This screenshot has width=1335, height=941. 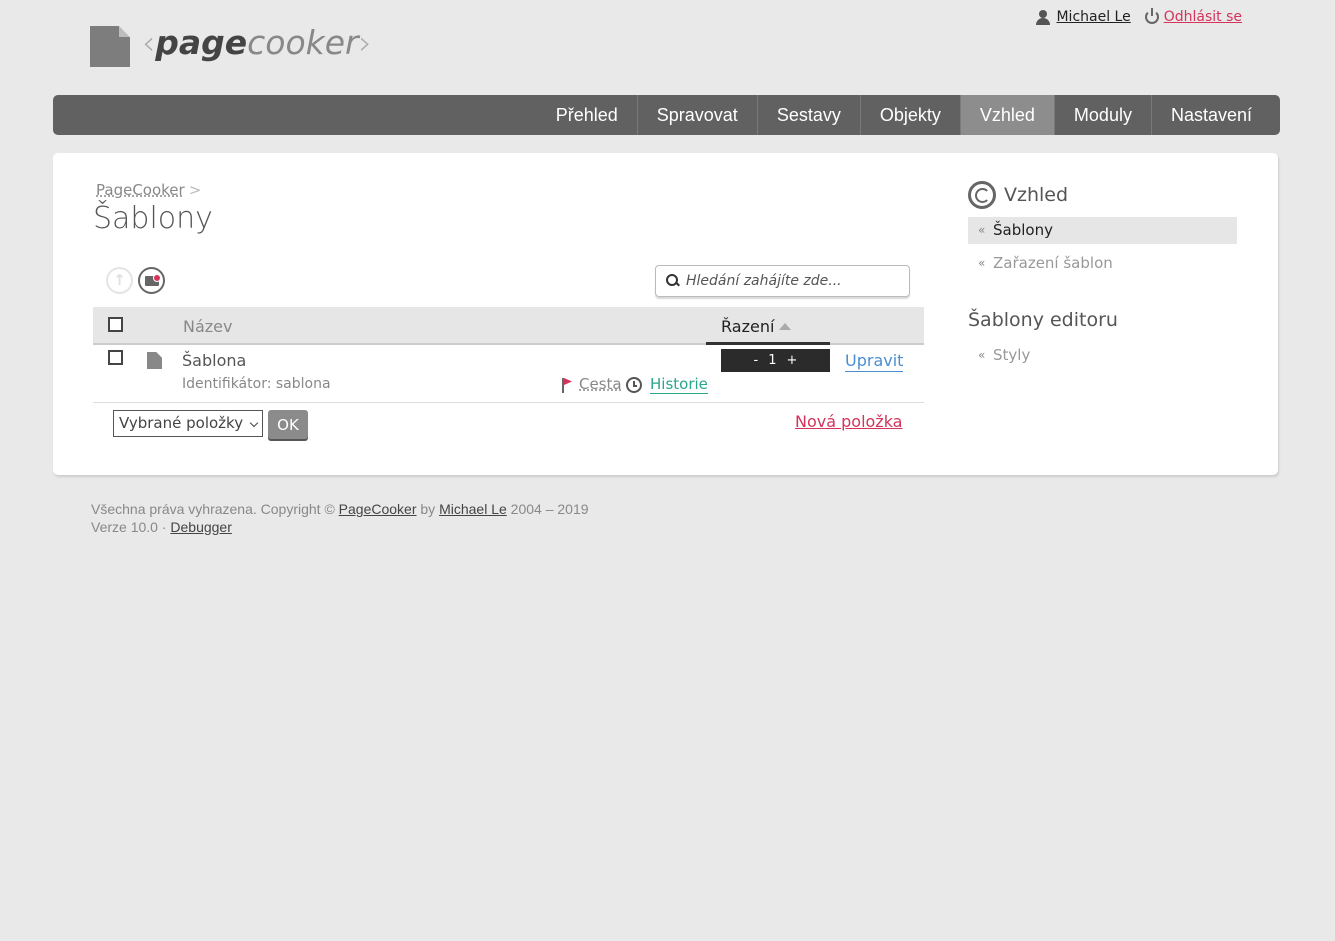 I want to click on sidebar-title: Vzhled, so click(x=1036, y=195).